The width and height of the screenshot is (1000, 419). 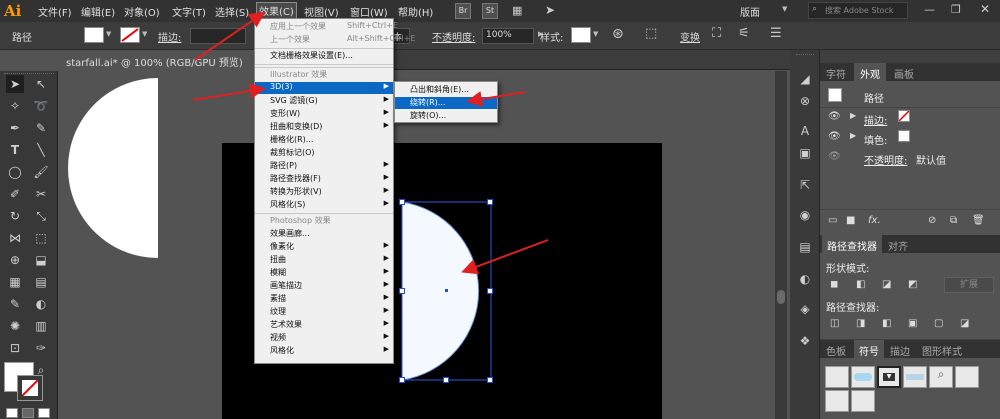 What do you see at coordinates (805, 101) in the screenshot?
I see `navigator-icon: ⊗` at bounding box center [805, 101].